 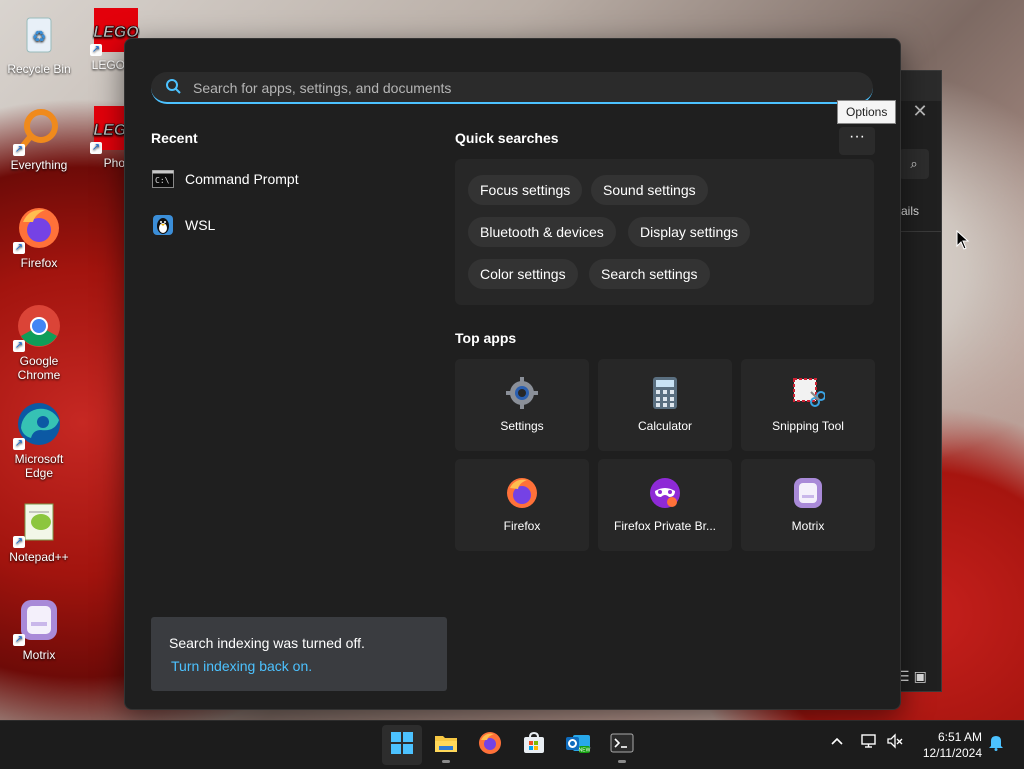 I want to click on top-app-snipping-tool: Snipping Tool, so click(x=808, y=405).